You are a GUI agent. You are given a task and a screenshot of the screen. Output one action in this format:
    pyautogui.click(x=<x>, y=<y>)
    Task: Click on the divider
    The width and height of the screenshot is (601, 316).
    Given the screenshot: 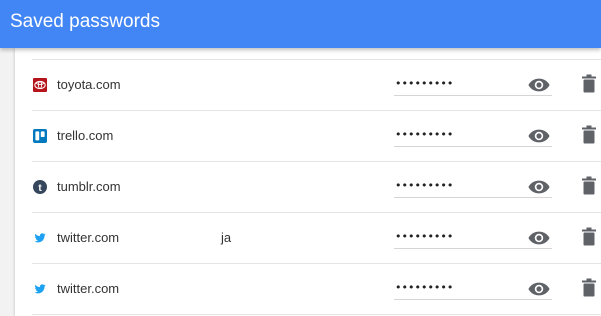 What is the action you would take?
    pyautogui.click(x=316, y=314)
    